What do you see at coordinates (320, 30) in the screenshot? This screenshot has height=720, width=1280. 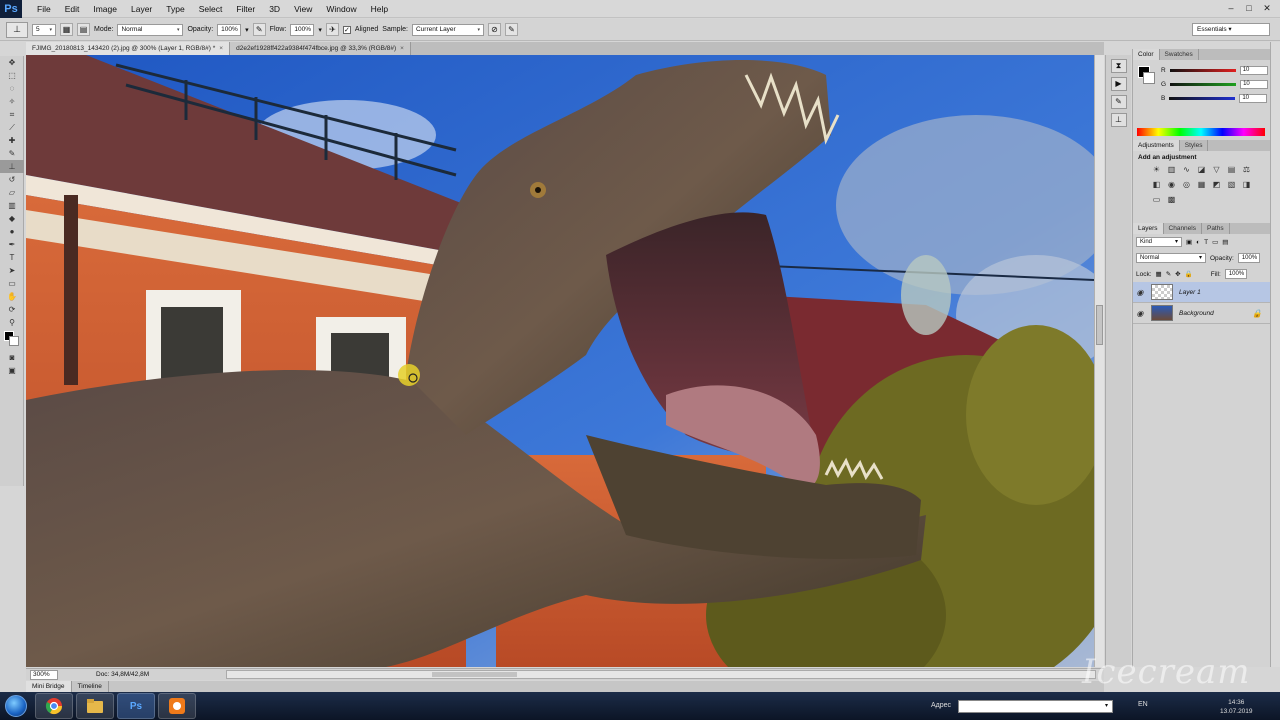 I see `flow-dropdown-arrow: ▾` at bounding box center [320, 30].